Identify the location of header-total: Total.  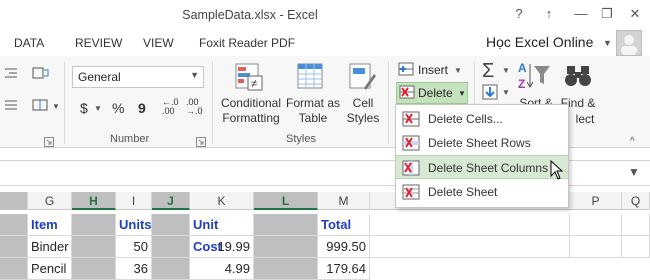
(344, 225).